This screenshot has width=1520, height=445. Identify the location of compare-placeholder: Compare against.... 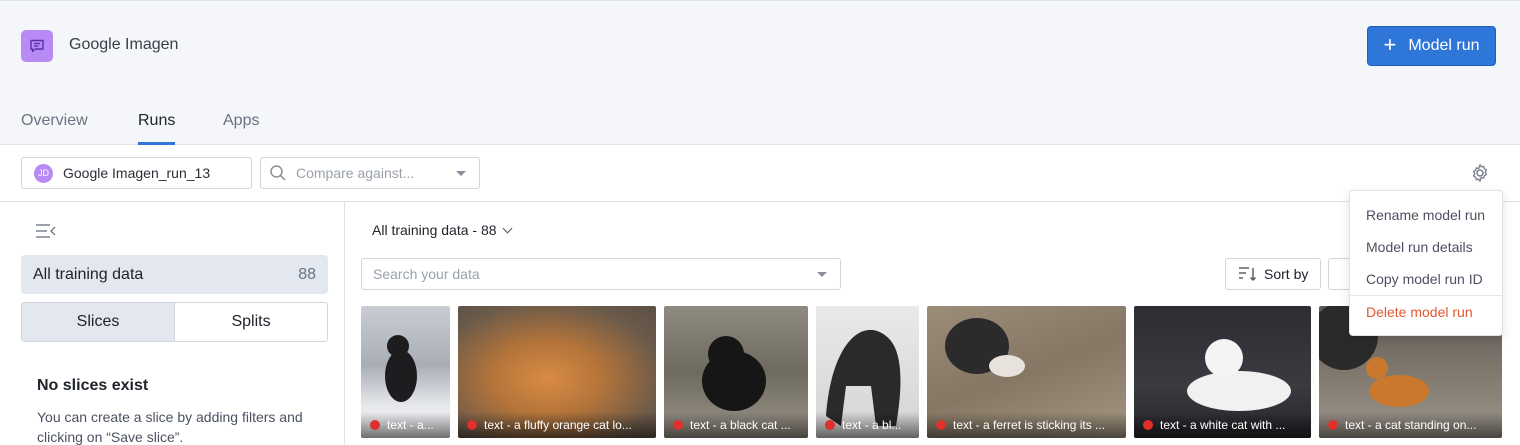
(355, 173).